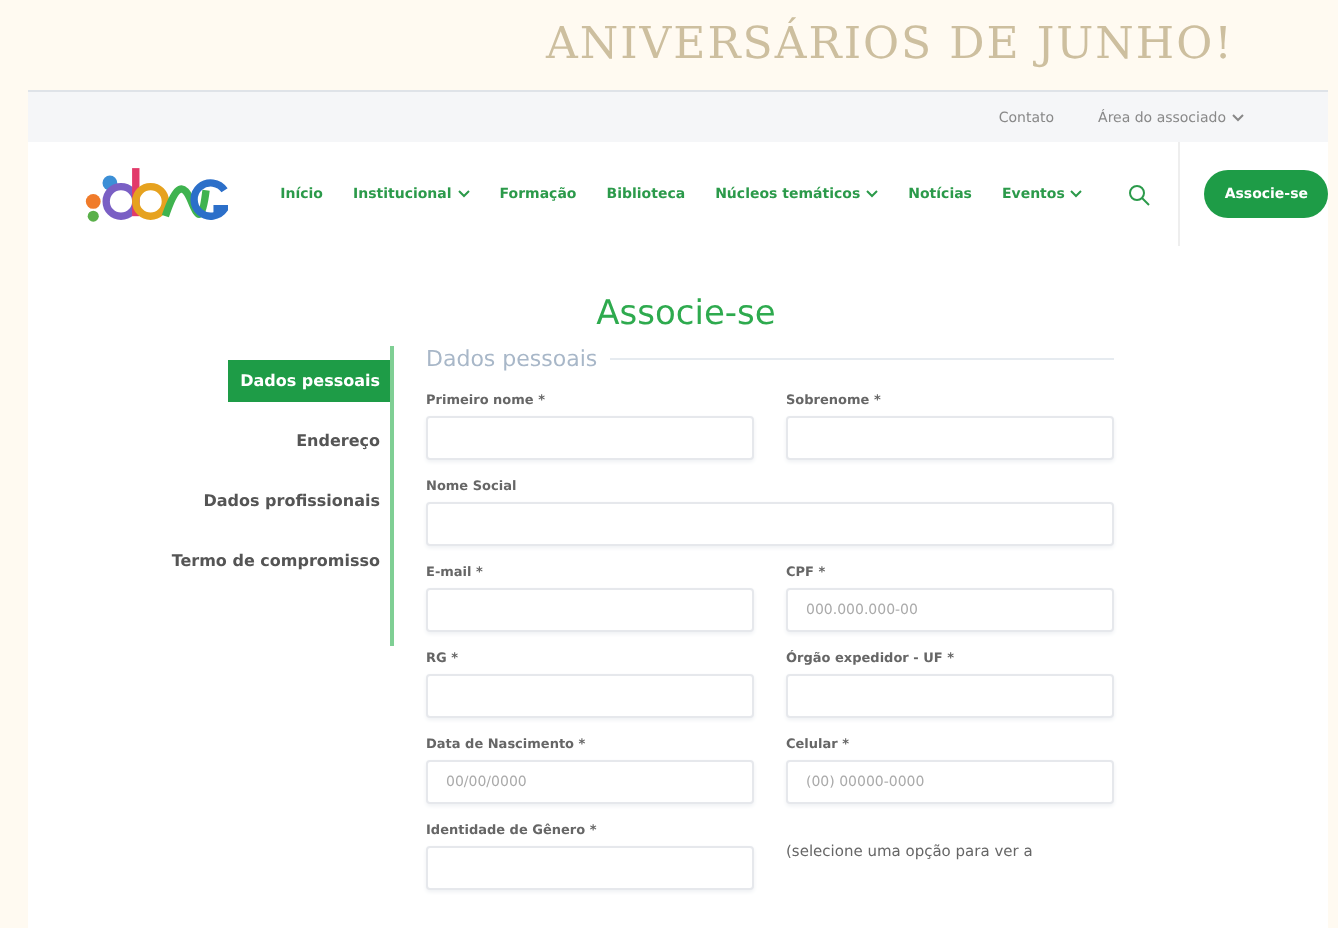 The image size is (1338, 928). I want to click on step-tab: Endereço, so click(337, 441).